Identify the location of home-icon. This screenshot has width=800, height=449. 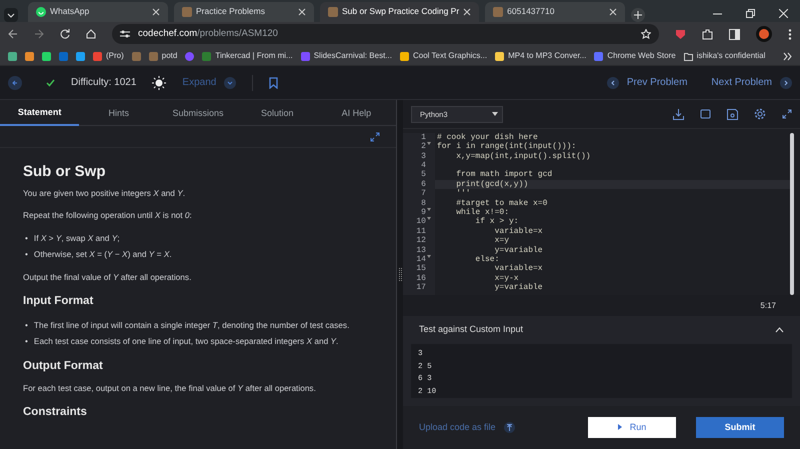
(91, 34).